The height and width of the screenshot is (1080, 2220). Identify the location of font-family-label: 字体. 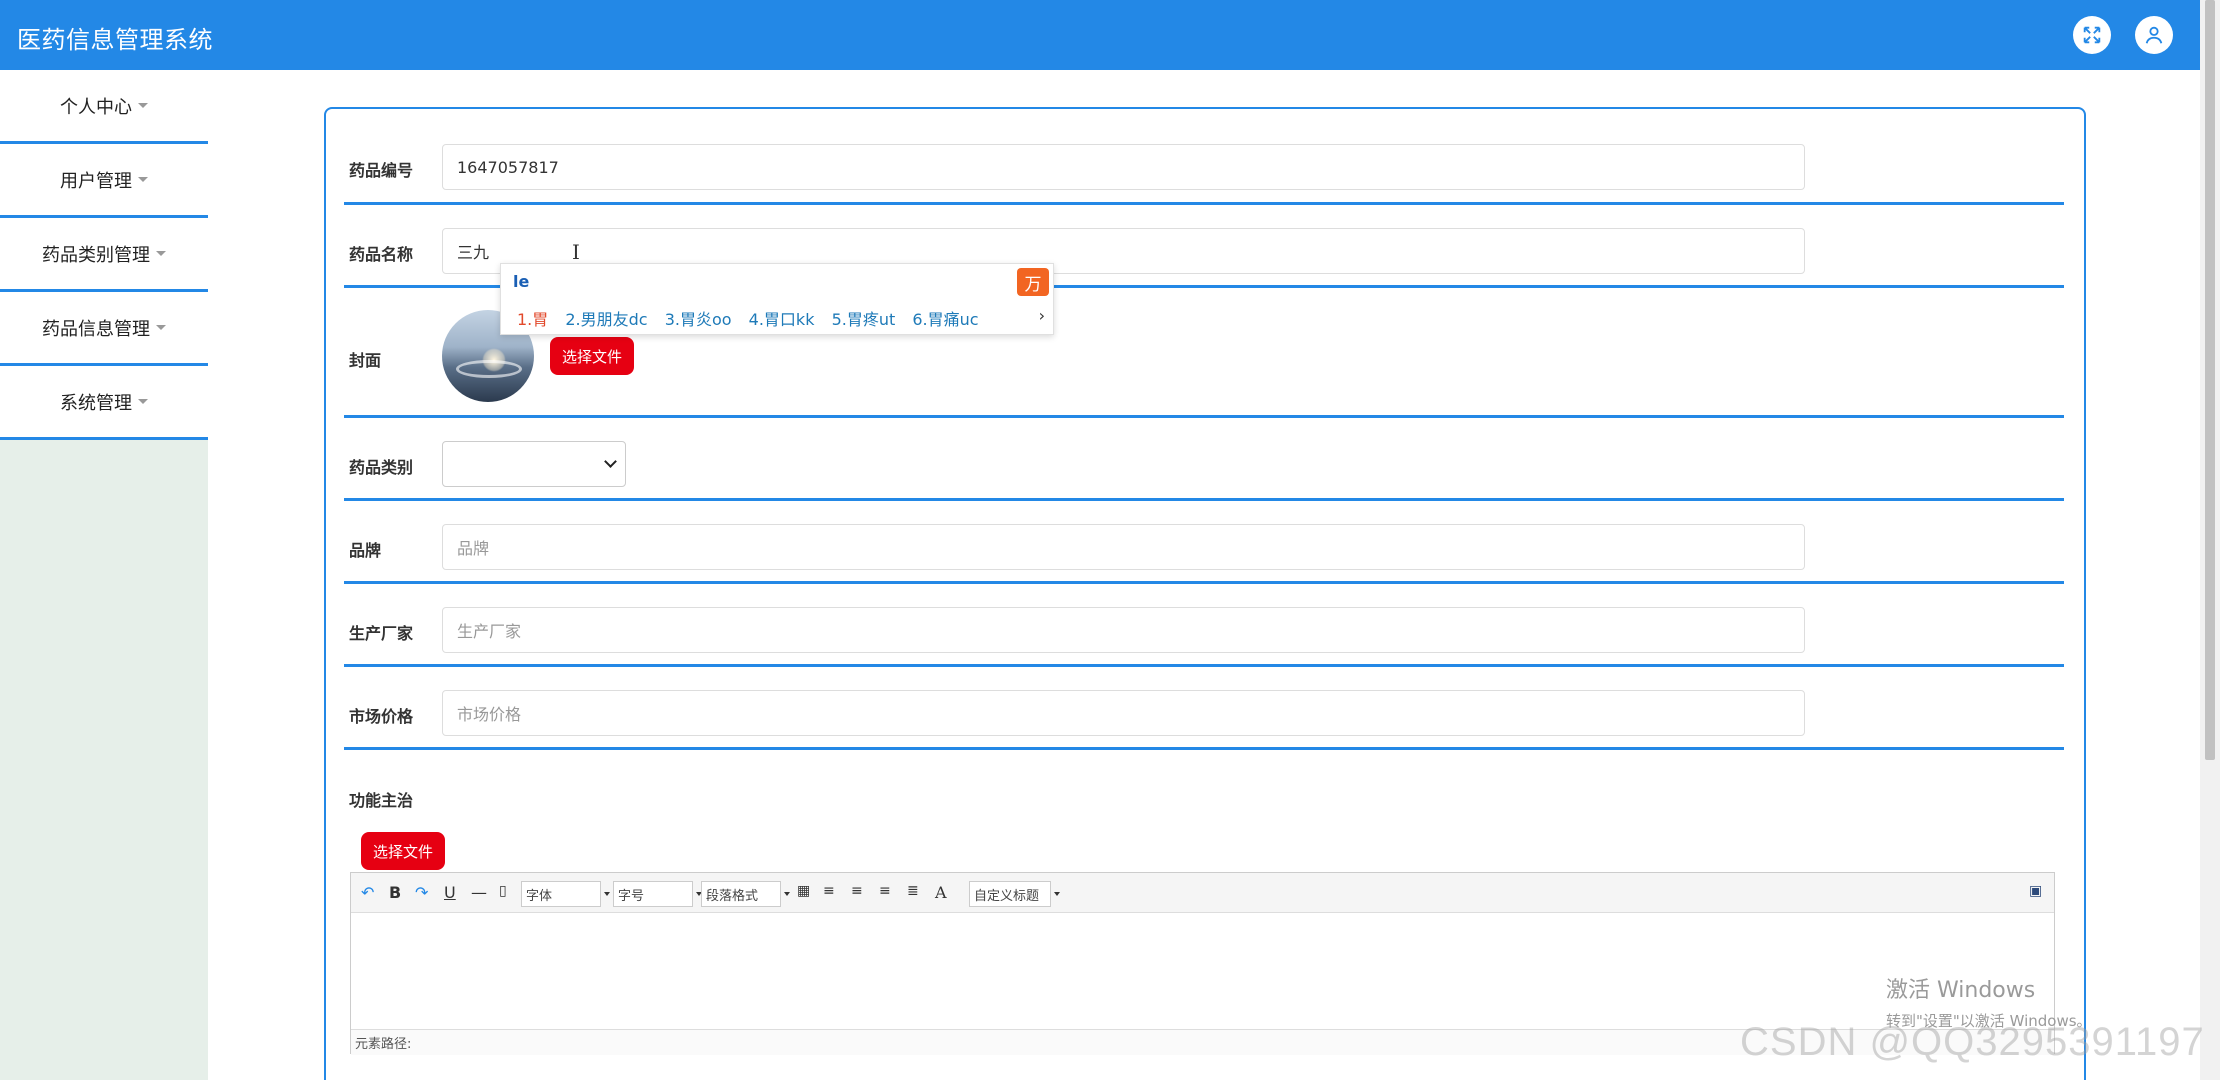
(539, 896).